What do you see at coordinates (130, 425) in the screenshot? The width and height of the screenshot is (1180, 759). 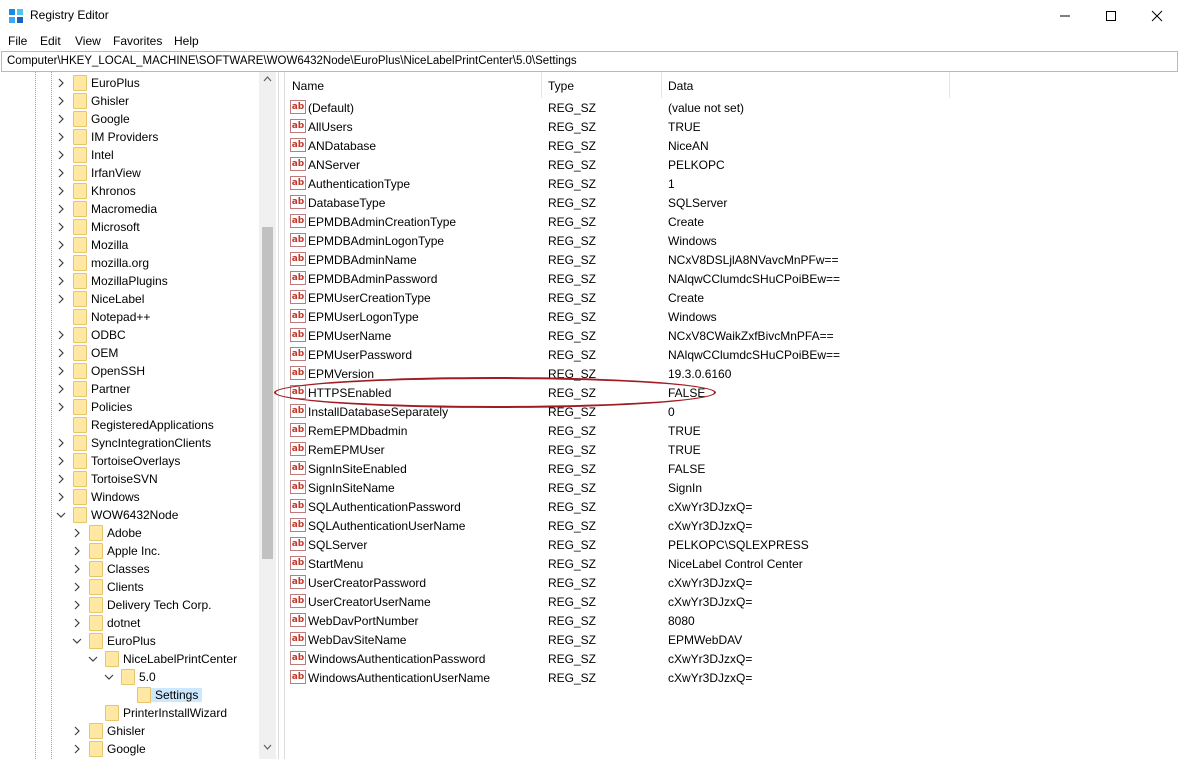 I see `tree-item: RegisteredApplications` at bounding box center [130, 425].